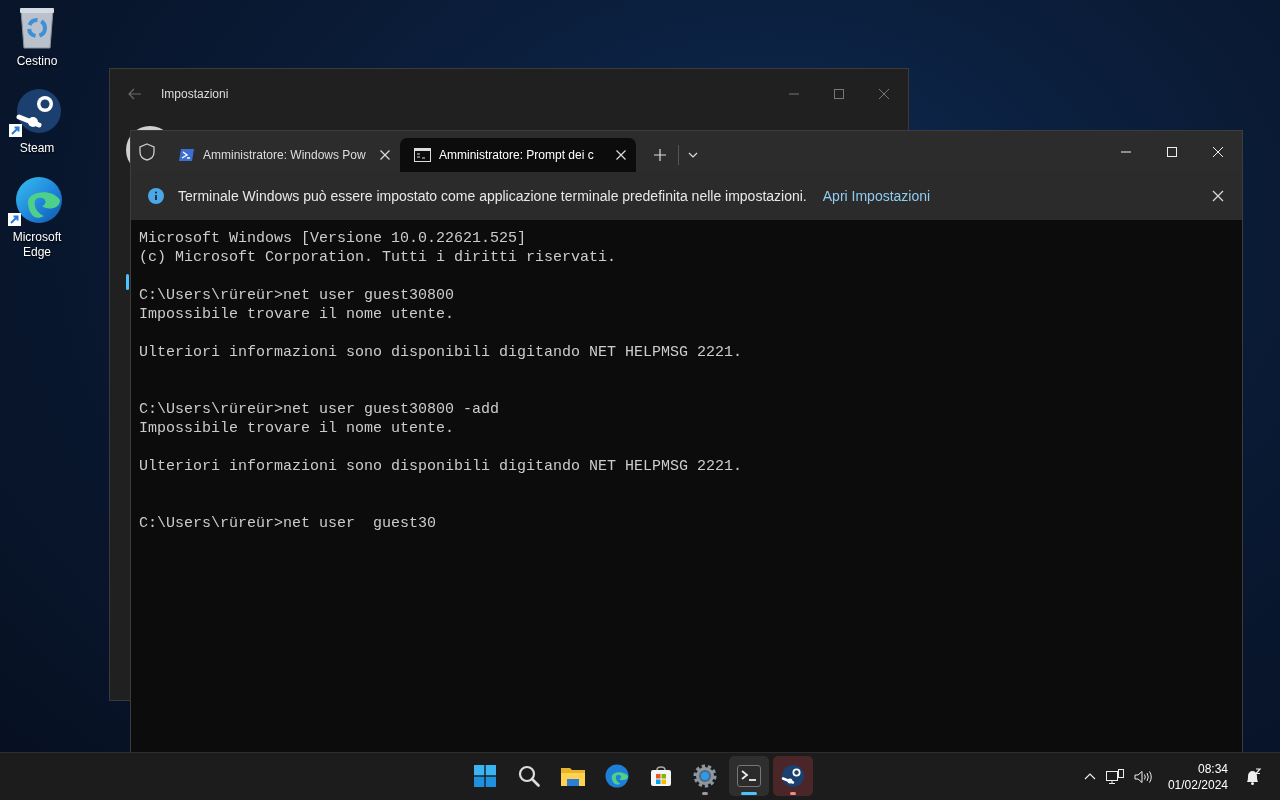 The image size is (1280, 800). I want to click on desktop-icon-label: Cestino, so click(37, 61).